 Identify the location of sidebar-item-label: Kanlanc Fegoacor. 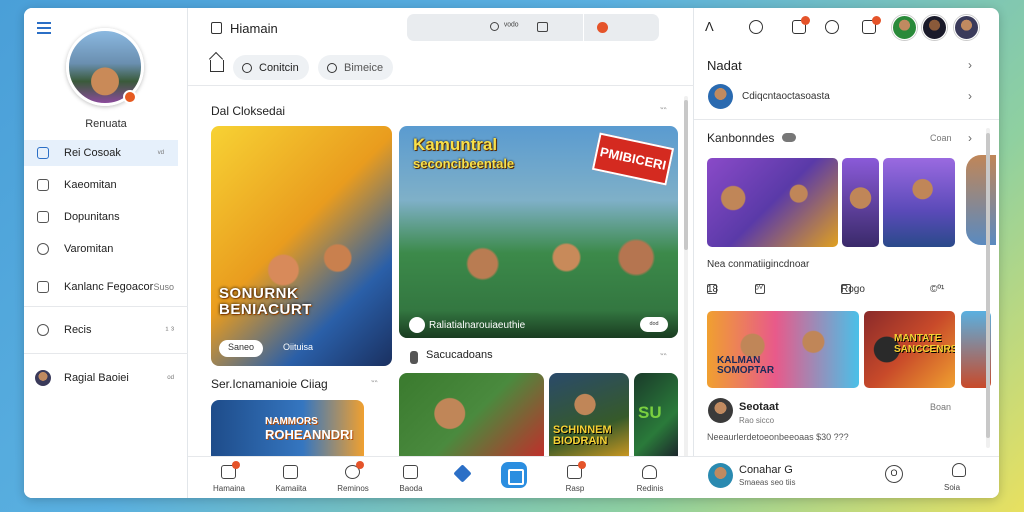
(109, 287).